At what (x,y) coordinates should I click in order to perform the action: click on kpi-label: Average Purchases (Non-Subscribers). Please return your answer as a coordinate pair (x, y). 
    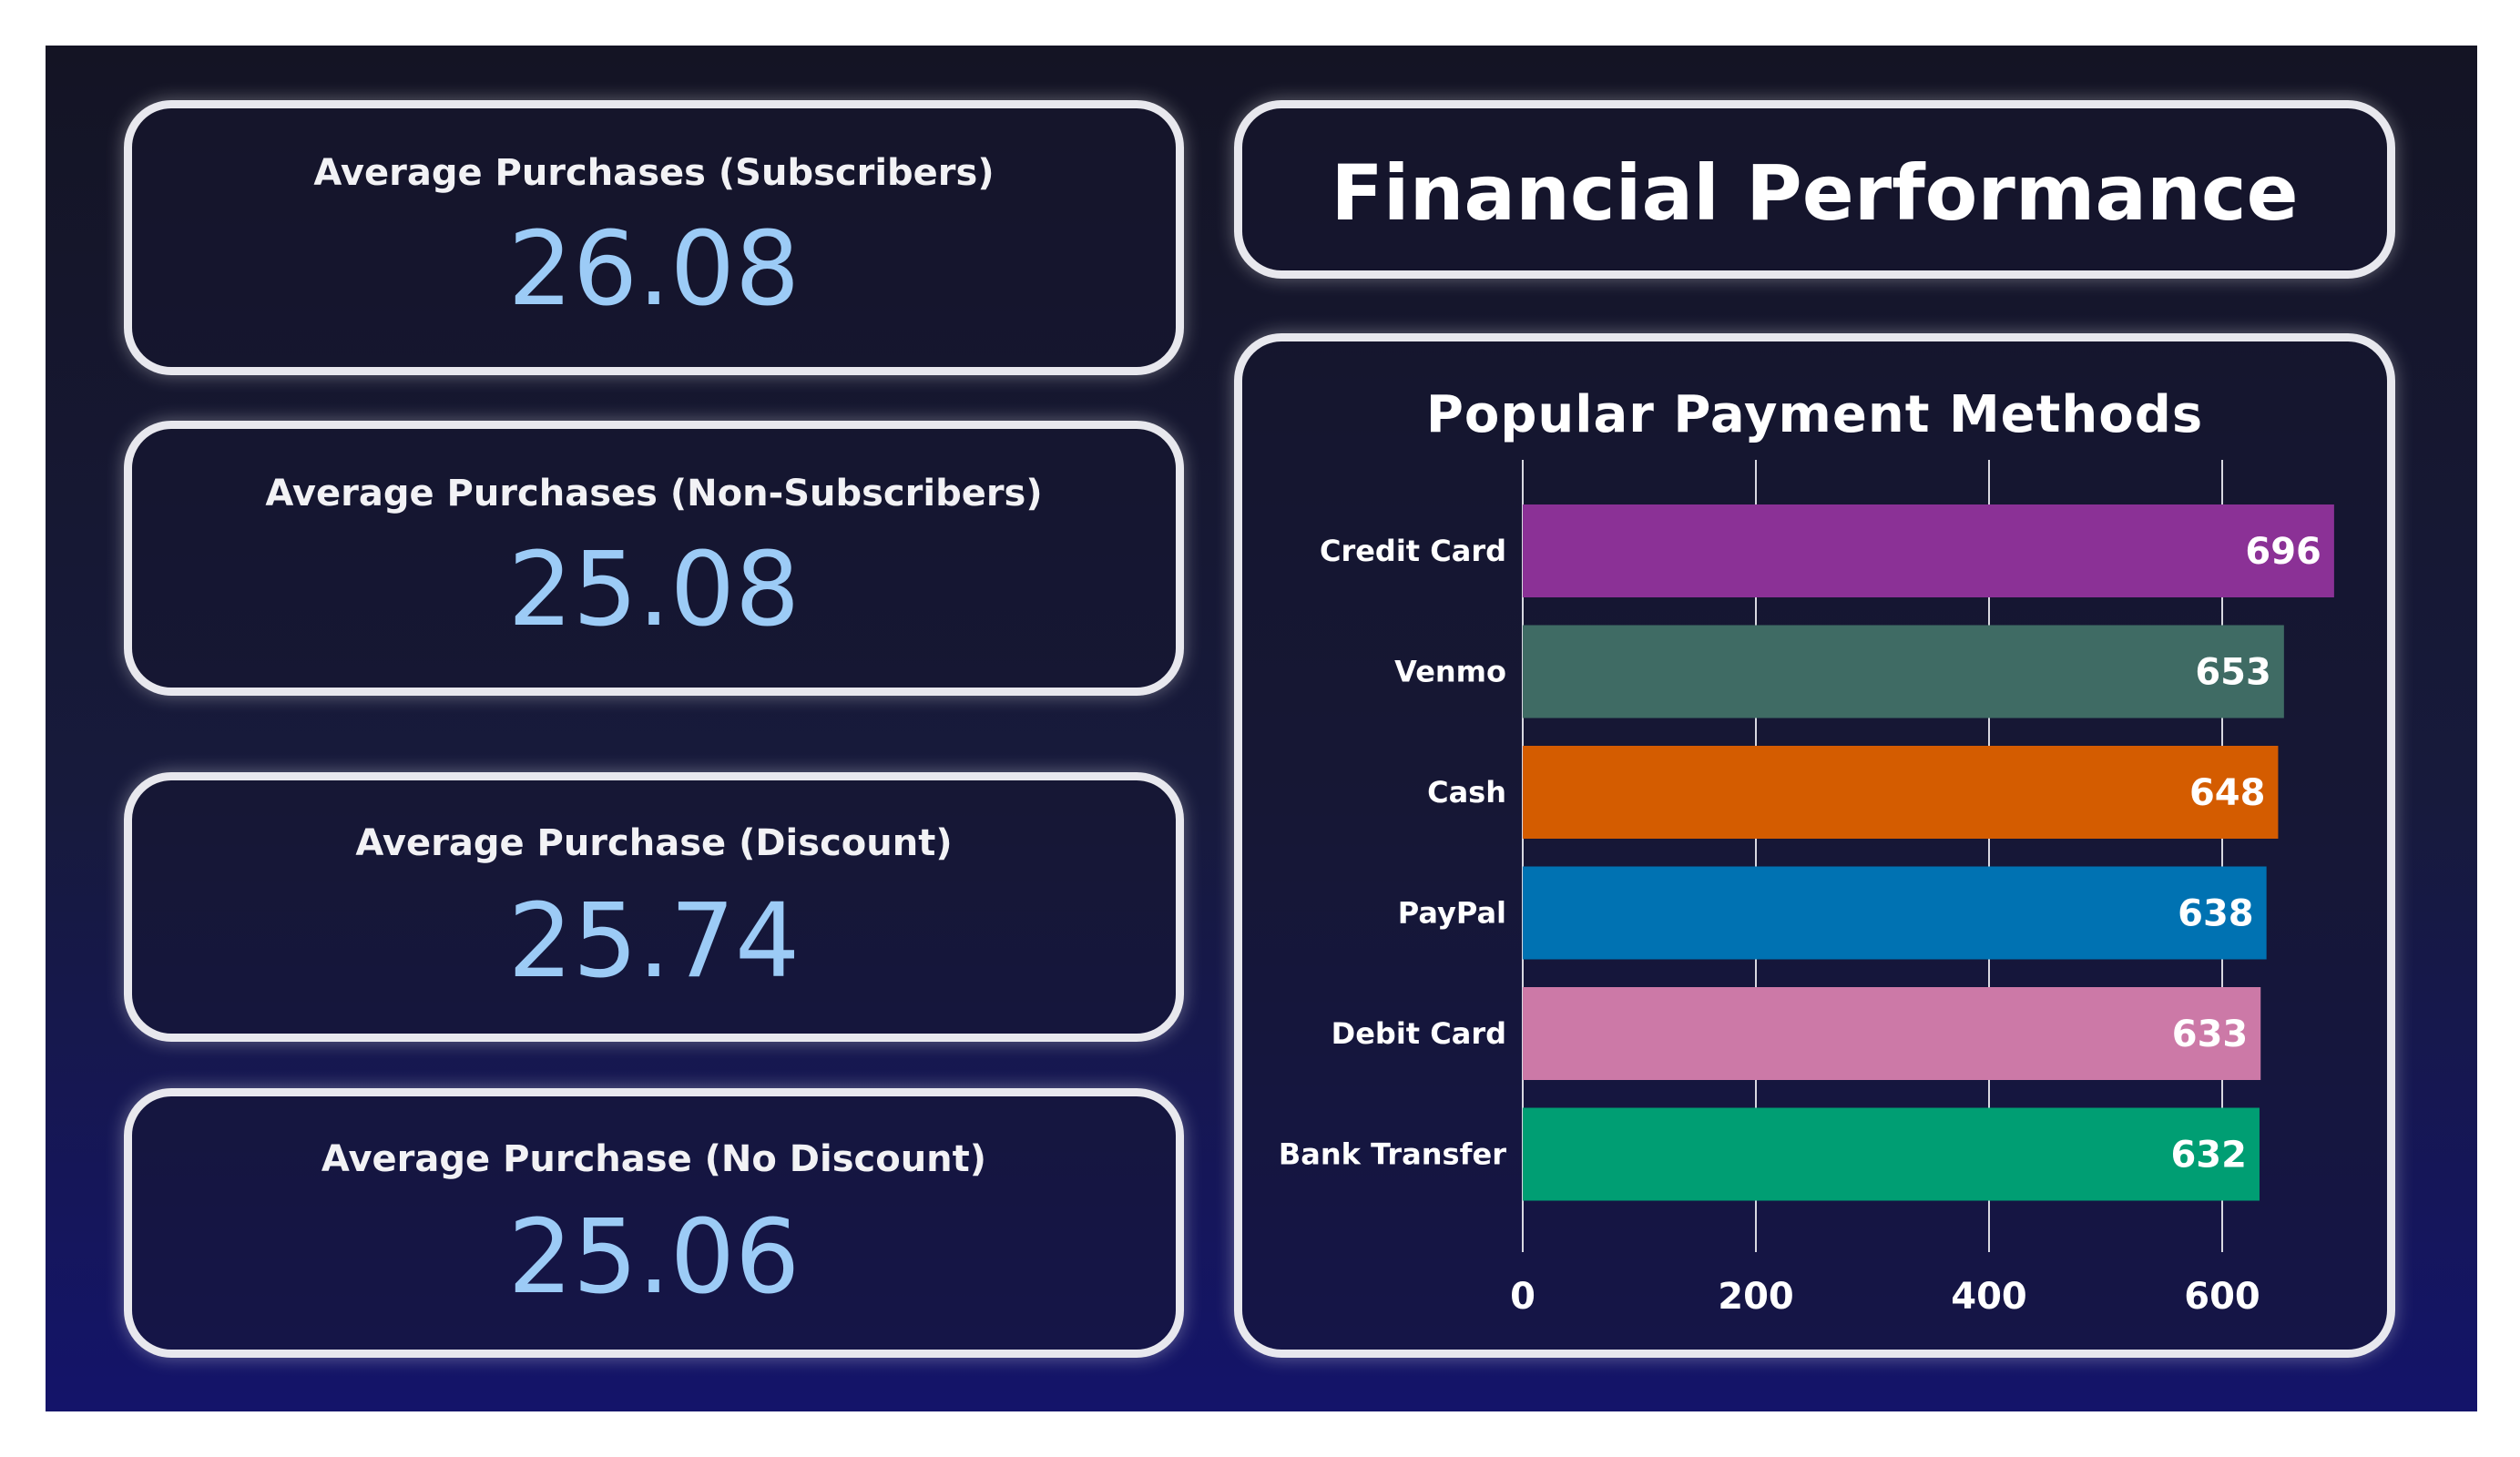
    Looking at the image, I should click on (654, 494).